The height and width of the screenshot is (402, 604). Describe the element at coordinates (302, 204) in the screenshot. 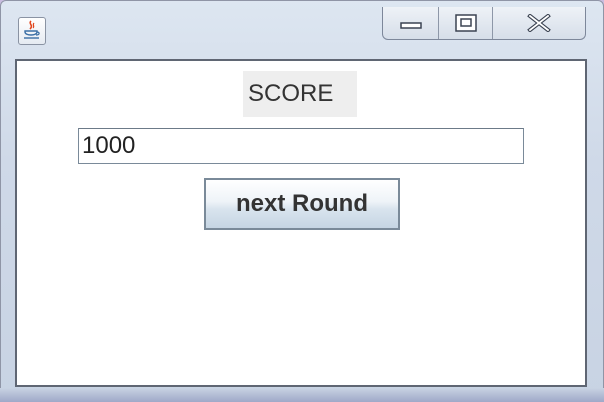

I see `next-round-button: next Round` at that location.